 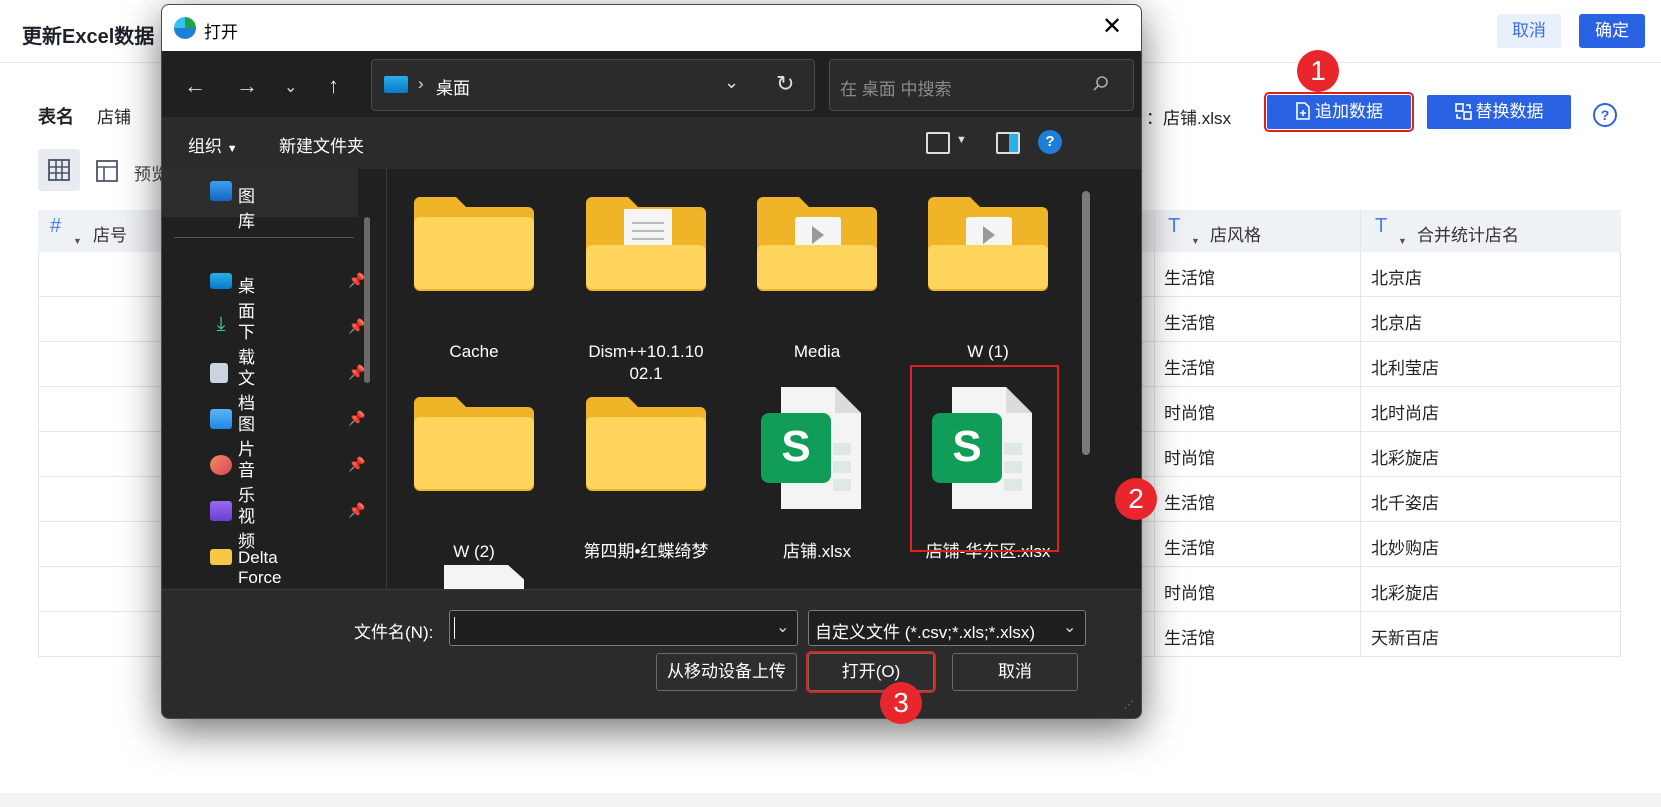 I want to click on preview-view-icon, so click(x=107, y=171).